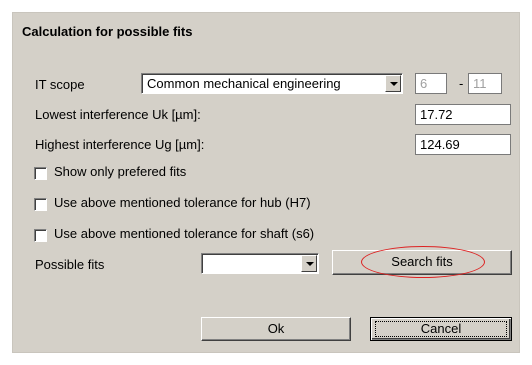 Image resolution: width=532 pixels, height=365 pixels. Describe the element at coordinates (40, 204) in the screenshot. I see `hub-tolerance-checkbox` at that location.